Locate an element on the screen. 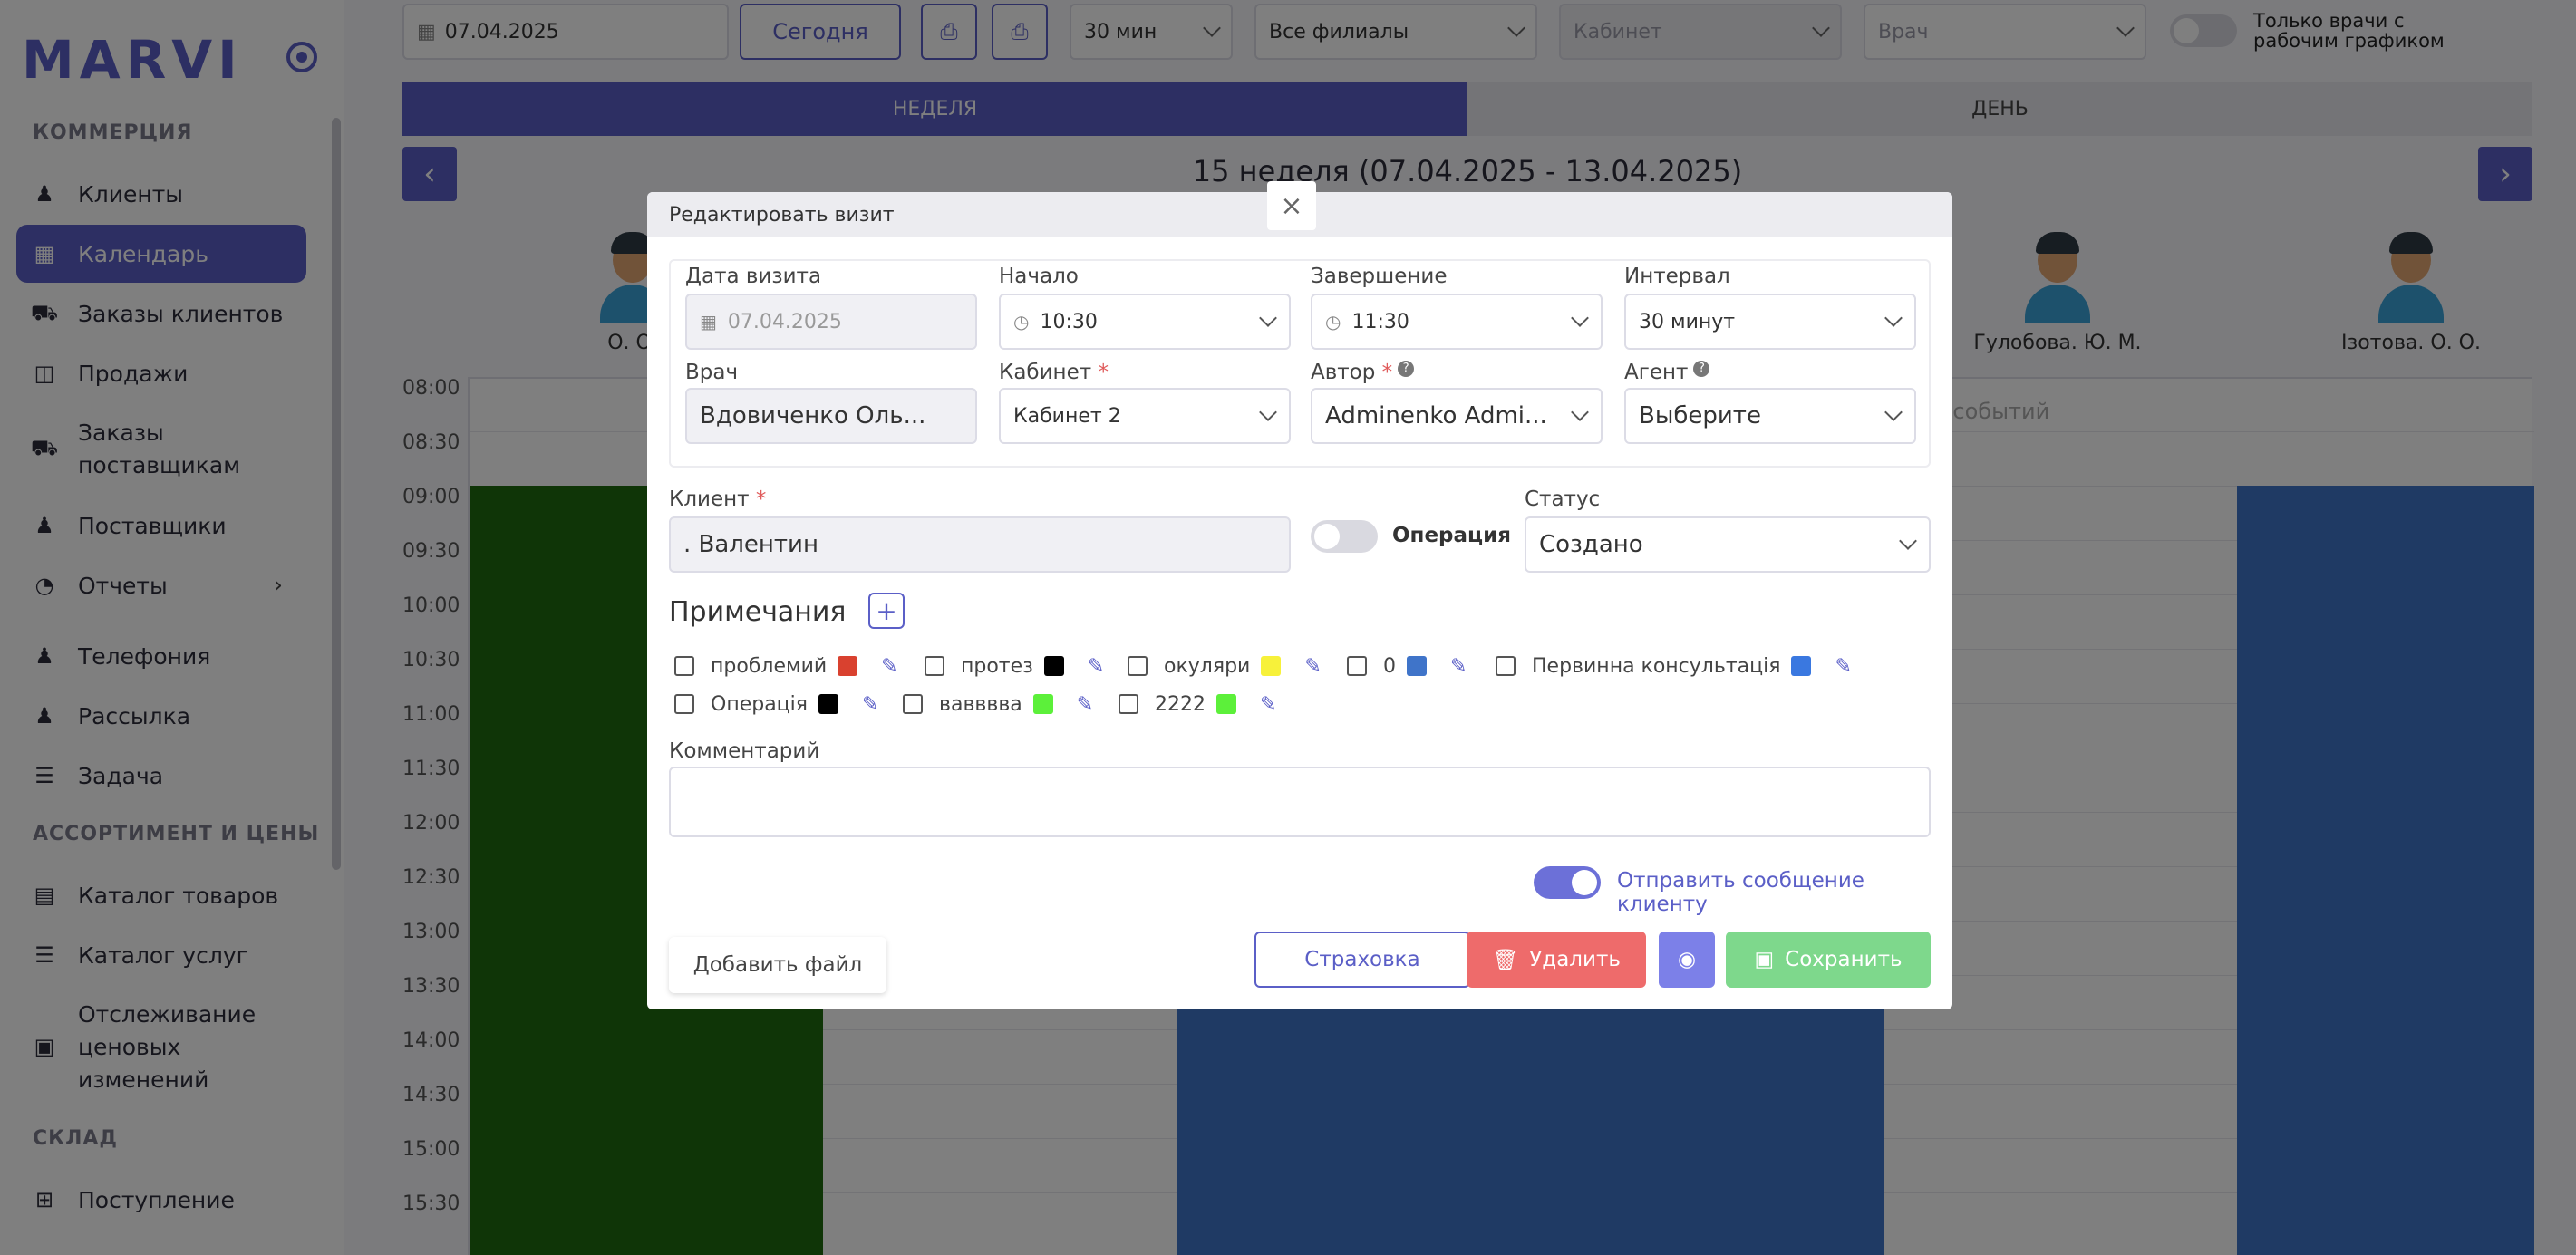  notes-title: Примечания is located at coordinates (758, 612).